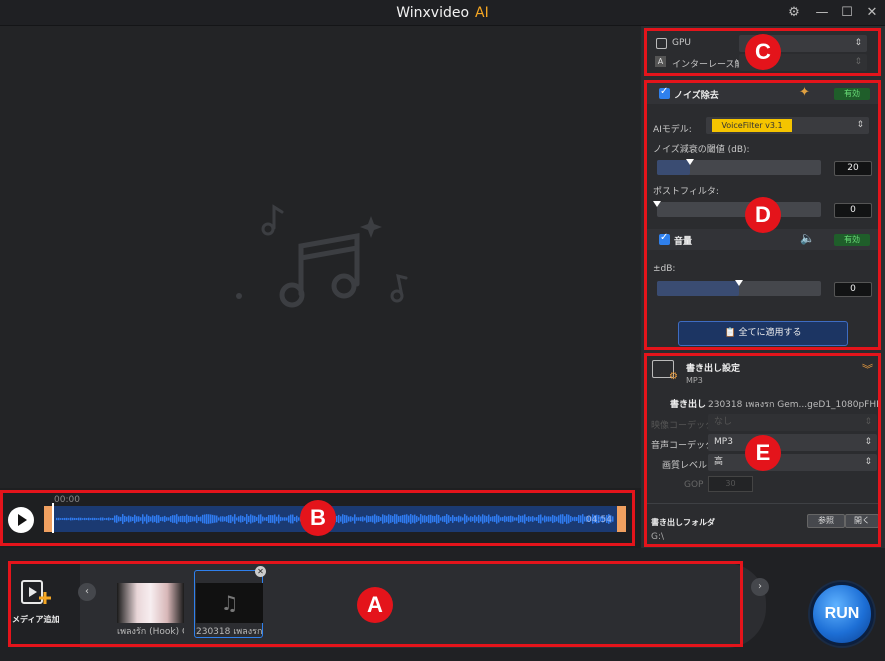 The height and width of the screenshot is (661, 885). What do you see at coordinates (375, 605) in the screenshot?
I see `annotation-badge-a: A` at bounding box center [375, 605].